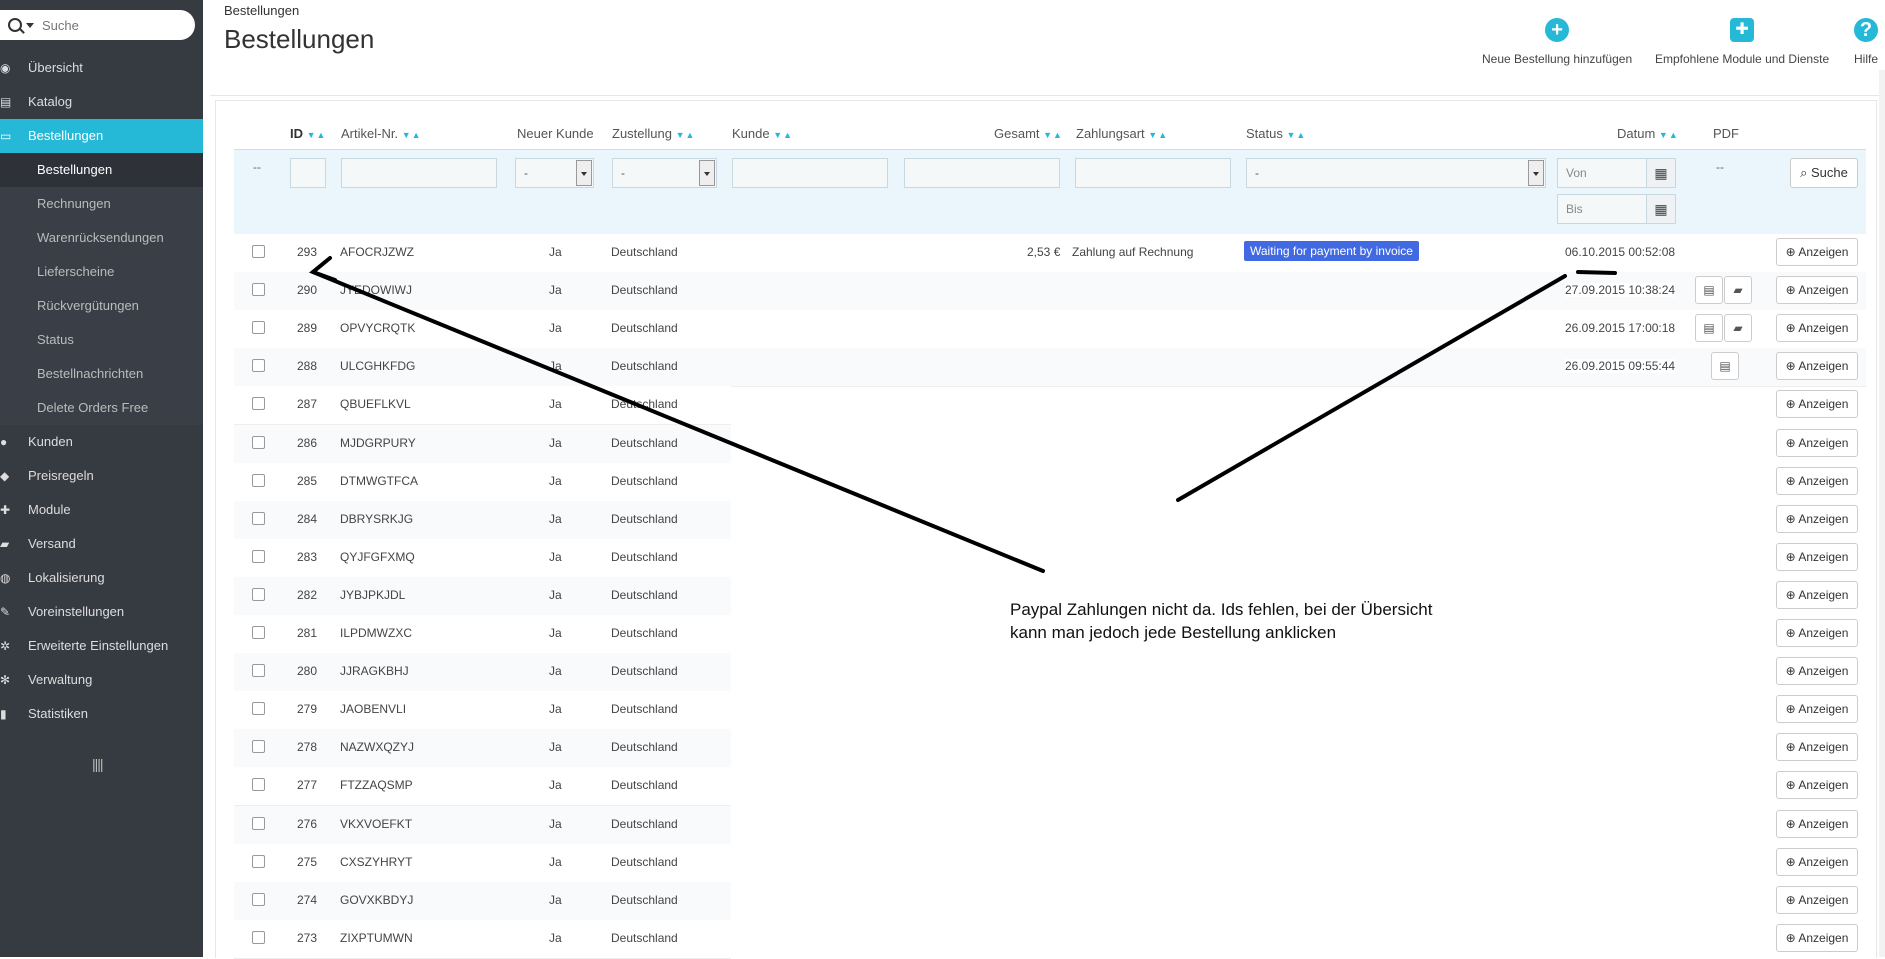 The image size is (1885, 959). I want to click on filter-delivery-select: -, so click(664, 173).